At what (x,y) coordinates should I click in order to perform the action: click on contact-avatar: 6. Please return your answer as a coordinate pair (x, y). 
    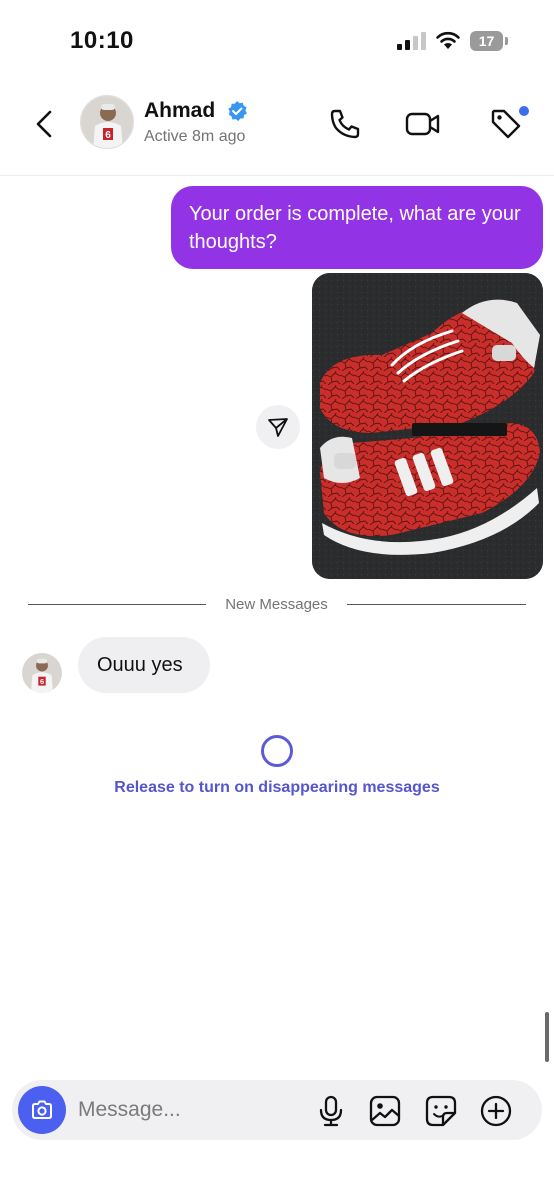
    Looking at the image, I should click on (107, 122).